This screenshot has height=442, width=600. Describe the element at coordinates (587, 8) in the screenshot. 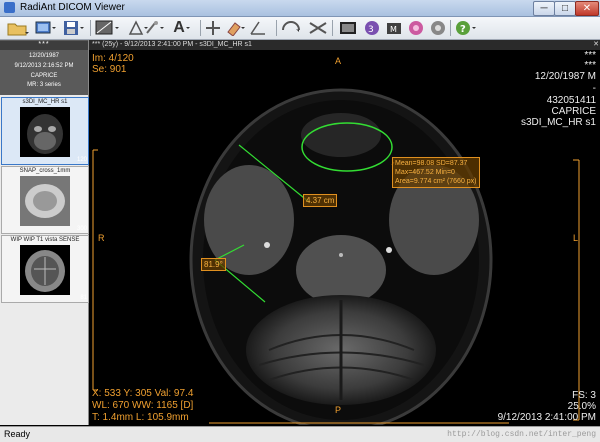

I see `close-button: ✕` at that location.